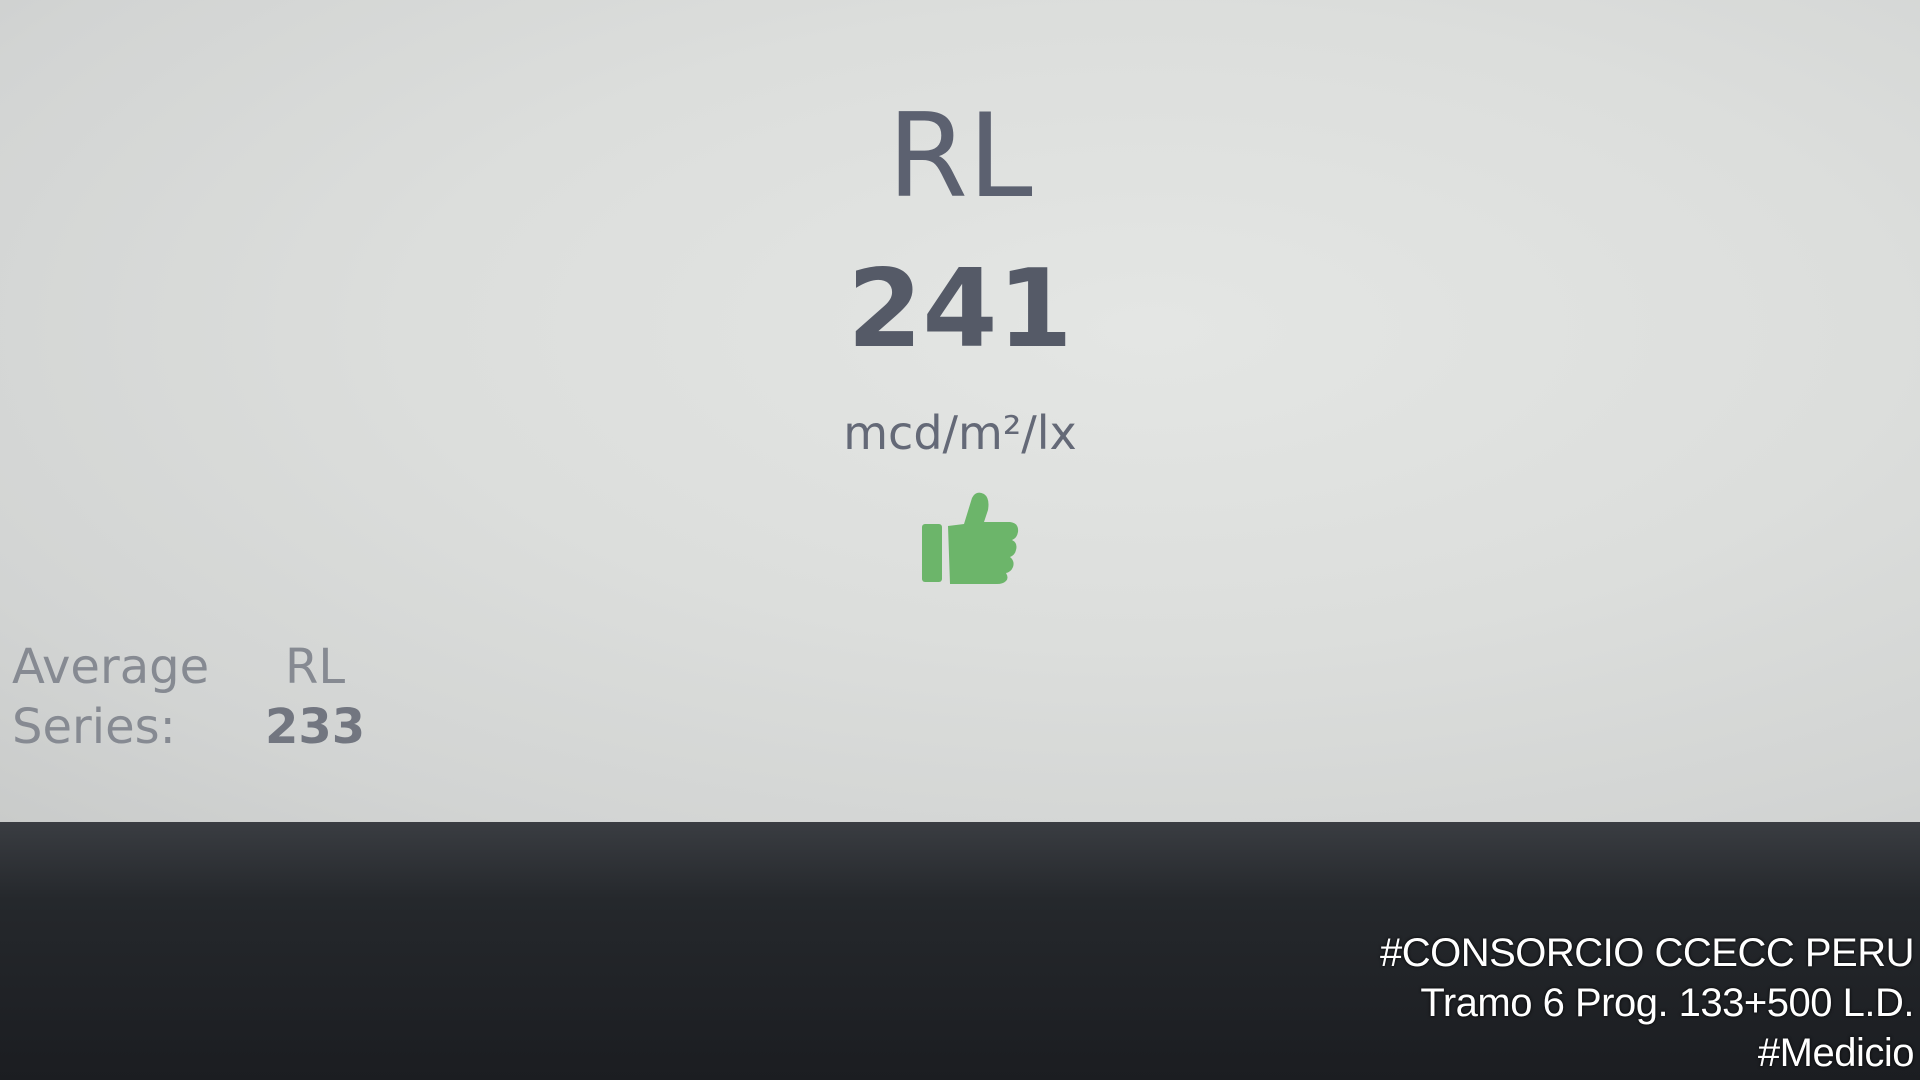  I want to click on watermark-line-2: Tramo 6 Prog. 133+500 L.D., so click(1667, 1003).